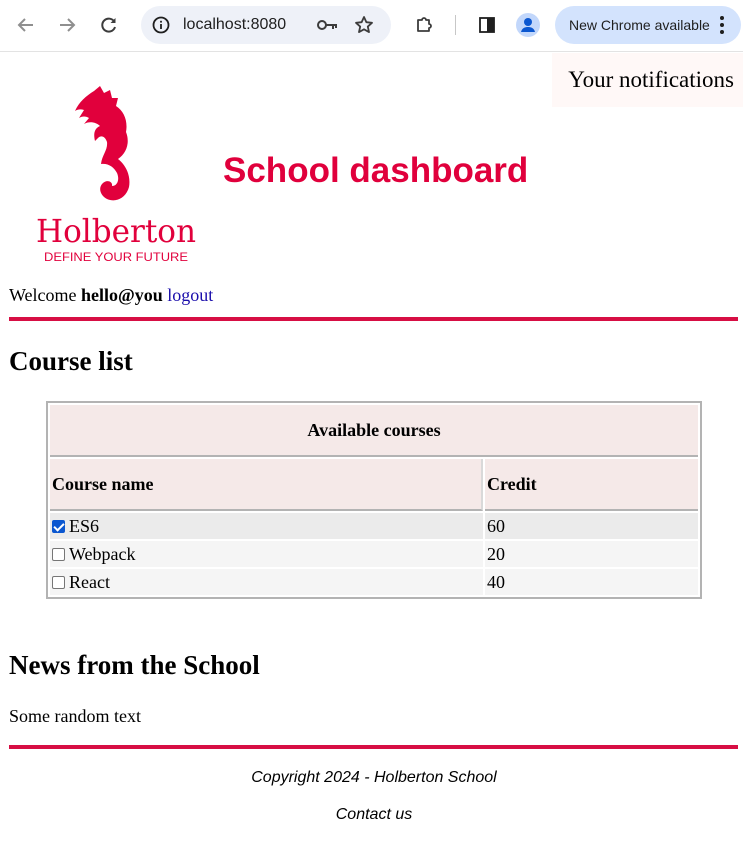 The height and width of the screenshot is (850, 743). I want to click on logout-link: logout, so click(190, 295).